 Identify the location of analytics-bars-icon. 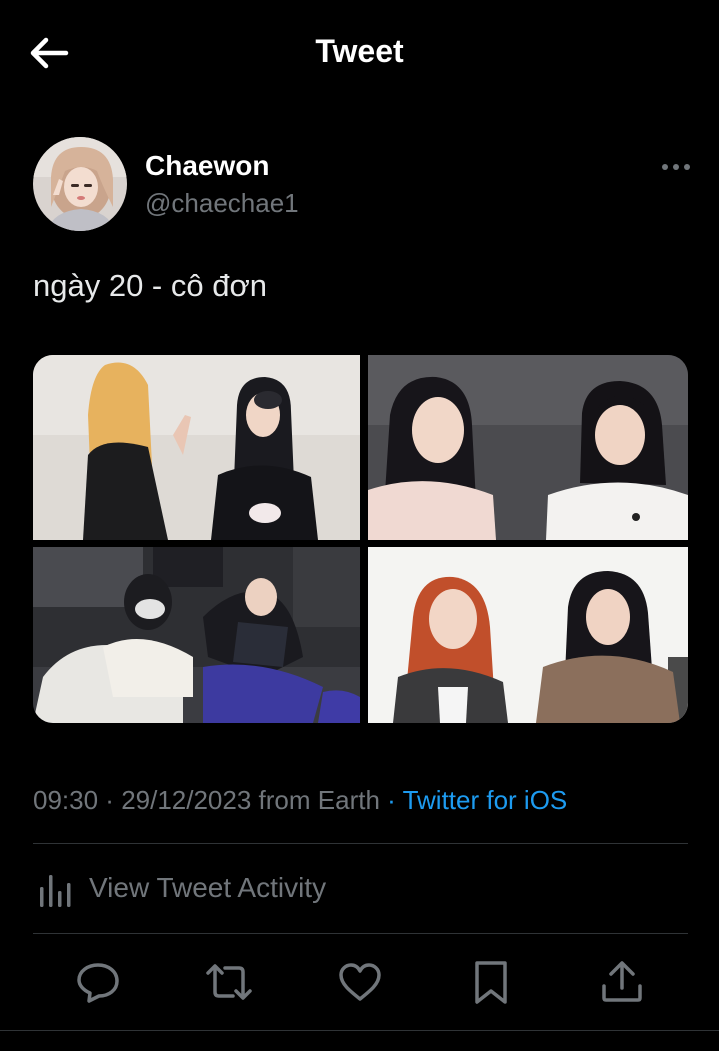
(55, 891).